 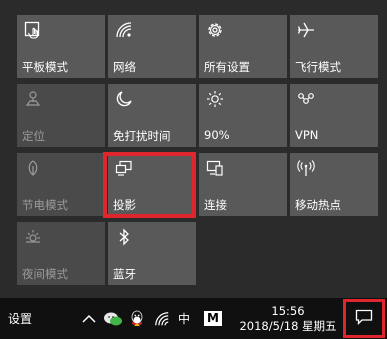 What do you see at coordinates (306, 99) in the screenshot?
I see `vpn-icon` at bounding box center [306, 99].